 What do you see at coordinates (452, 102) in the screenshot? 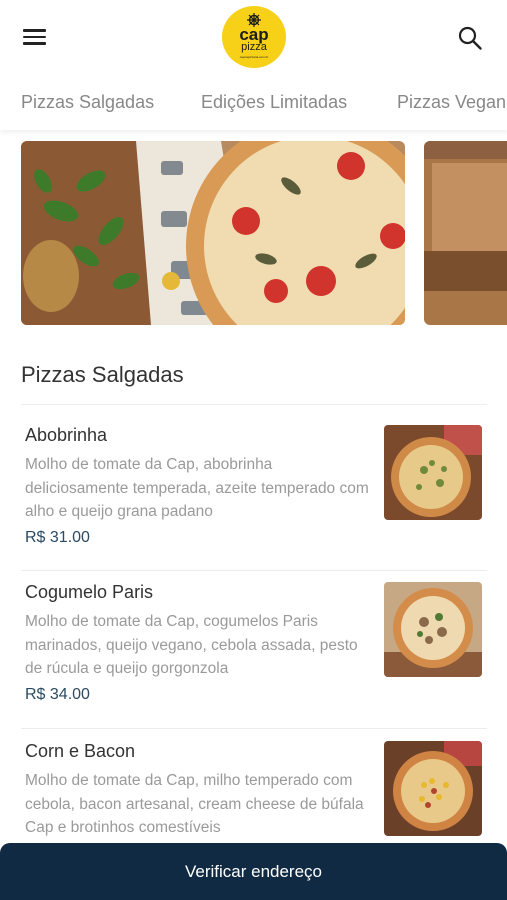
I see `tab-pizzas-veganas: Pizzas Veganas` at bounding box center [452, 102].